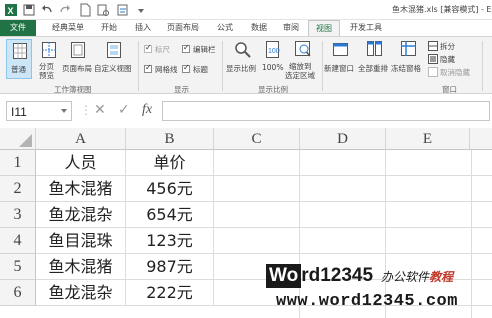 Image resolution: width=492 pixels, height=318 pixels. Describe the element at coordinates (259, 28) in the screenshot. I see `tab-data: 数据` at that location.